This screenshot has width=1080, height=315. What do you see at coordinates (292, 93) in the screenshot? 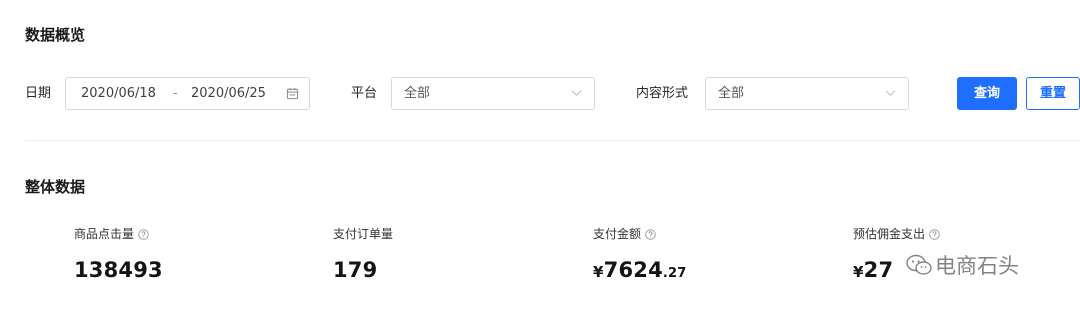
I see `calendar-icon` at bounding box center [292, 93].